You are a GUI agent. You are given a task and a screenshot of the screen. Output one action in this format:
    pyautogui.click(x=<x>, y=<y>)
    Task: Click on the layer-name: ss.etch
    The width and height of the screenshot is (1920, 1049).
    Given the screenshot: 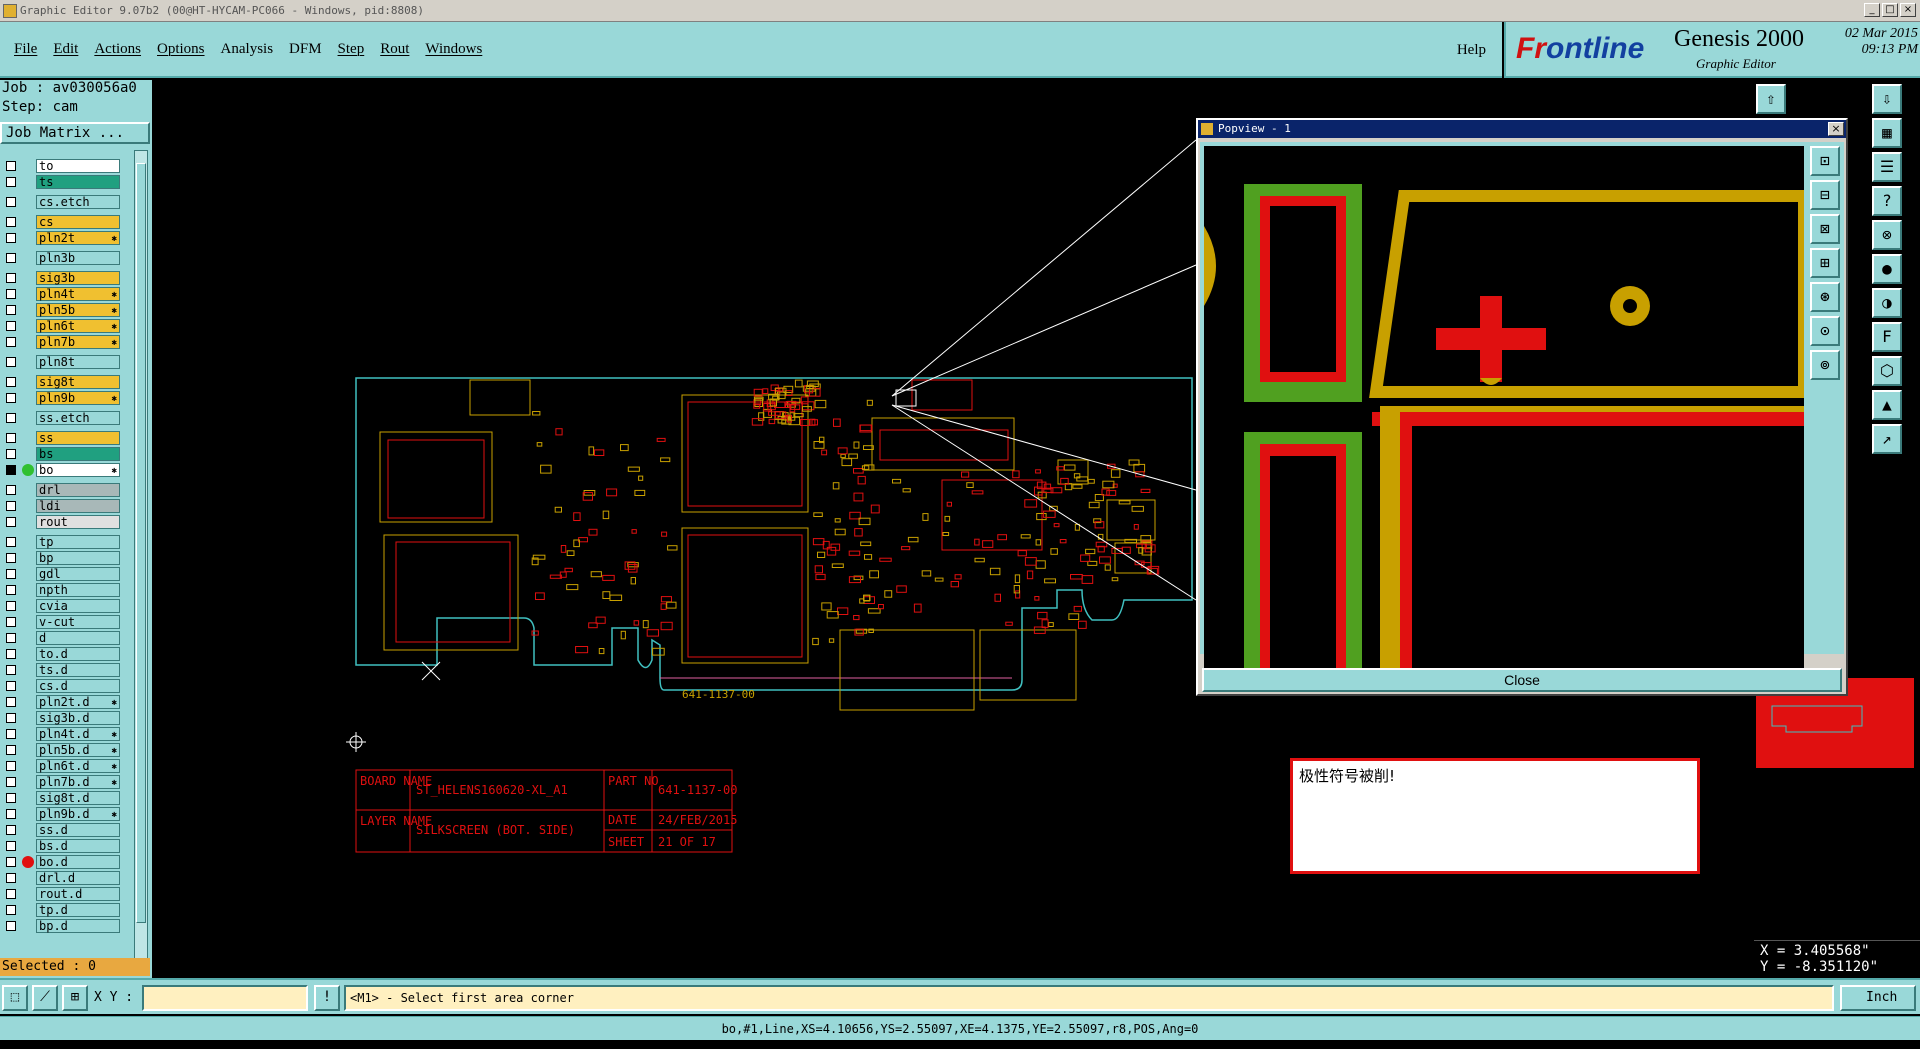 What is the action you would take?
    pyautogui.click(x=78, y=418)
    